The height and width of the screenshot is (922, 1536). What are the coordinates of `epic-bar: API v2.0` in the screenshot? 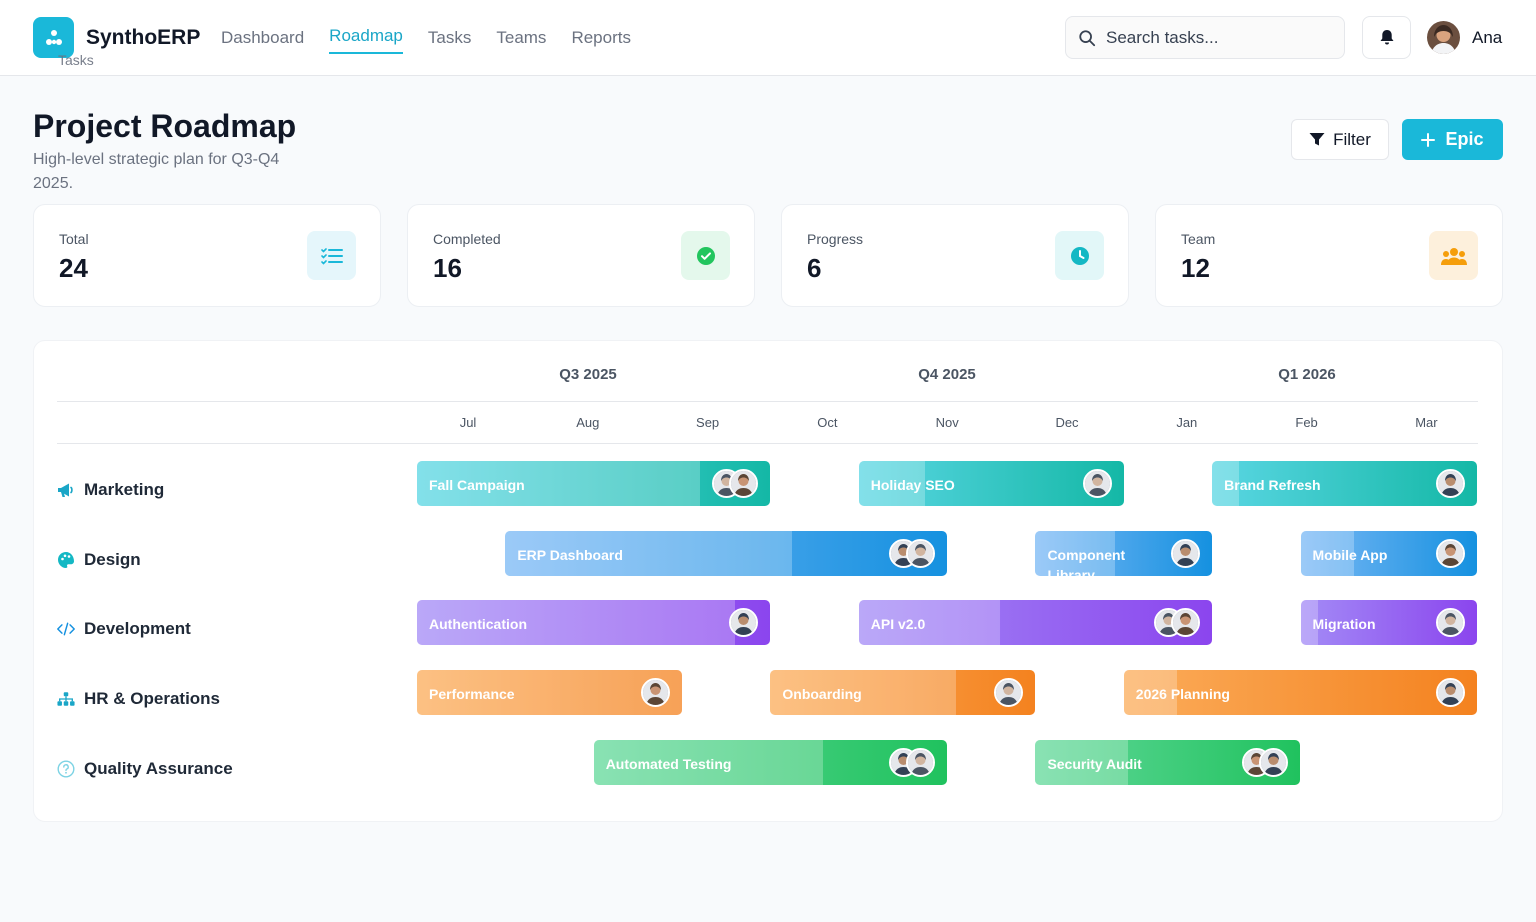 It's located at (1035, 622).